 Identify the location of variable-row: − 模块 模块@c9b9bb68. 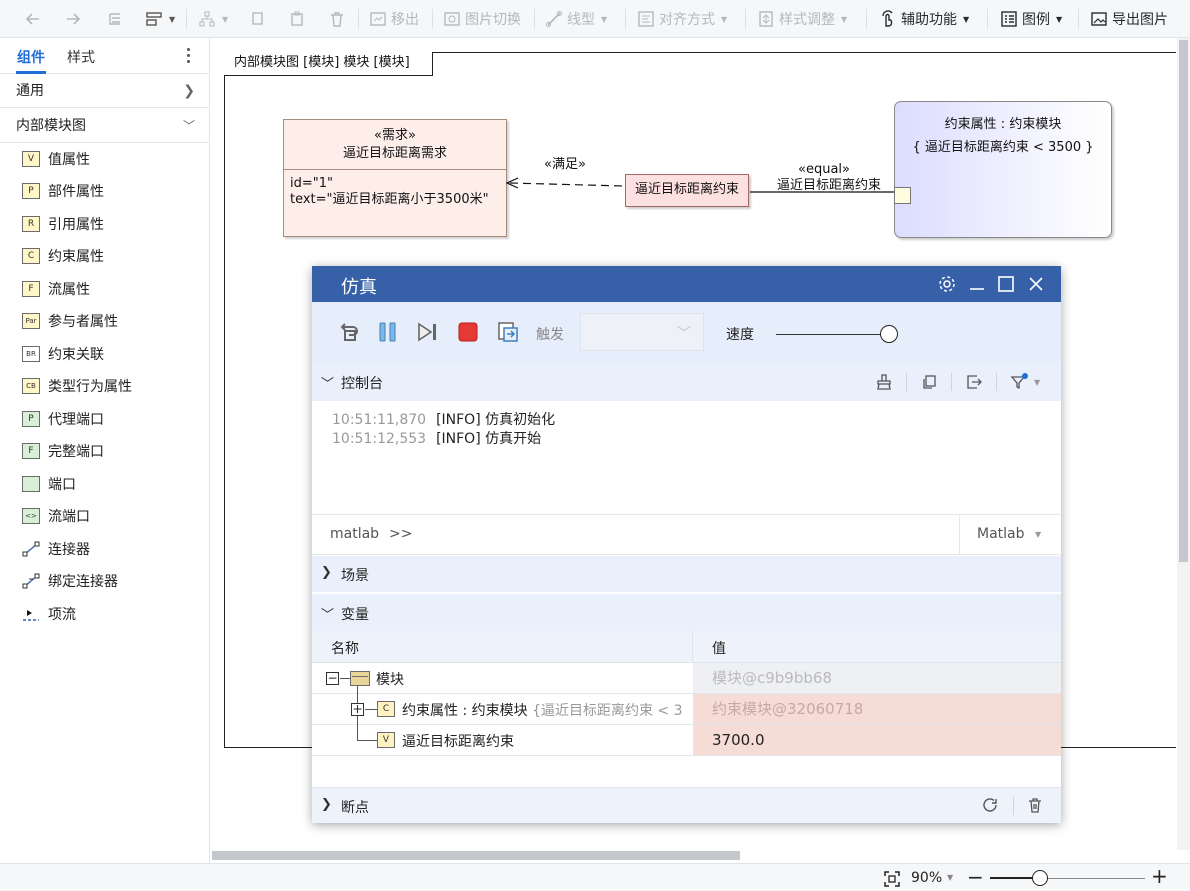
(686, 678).